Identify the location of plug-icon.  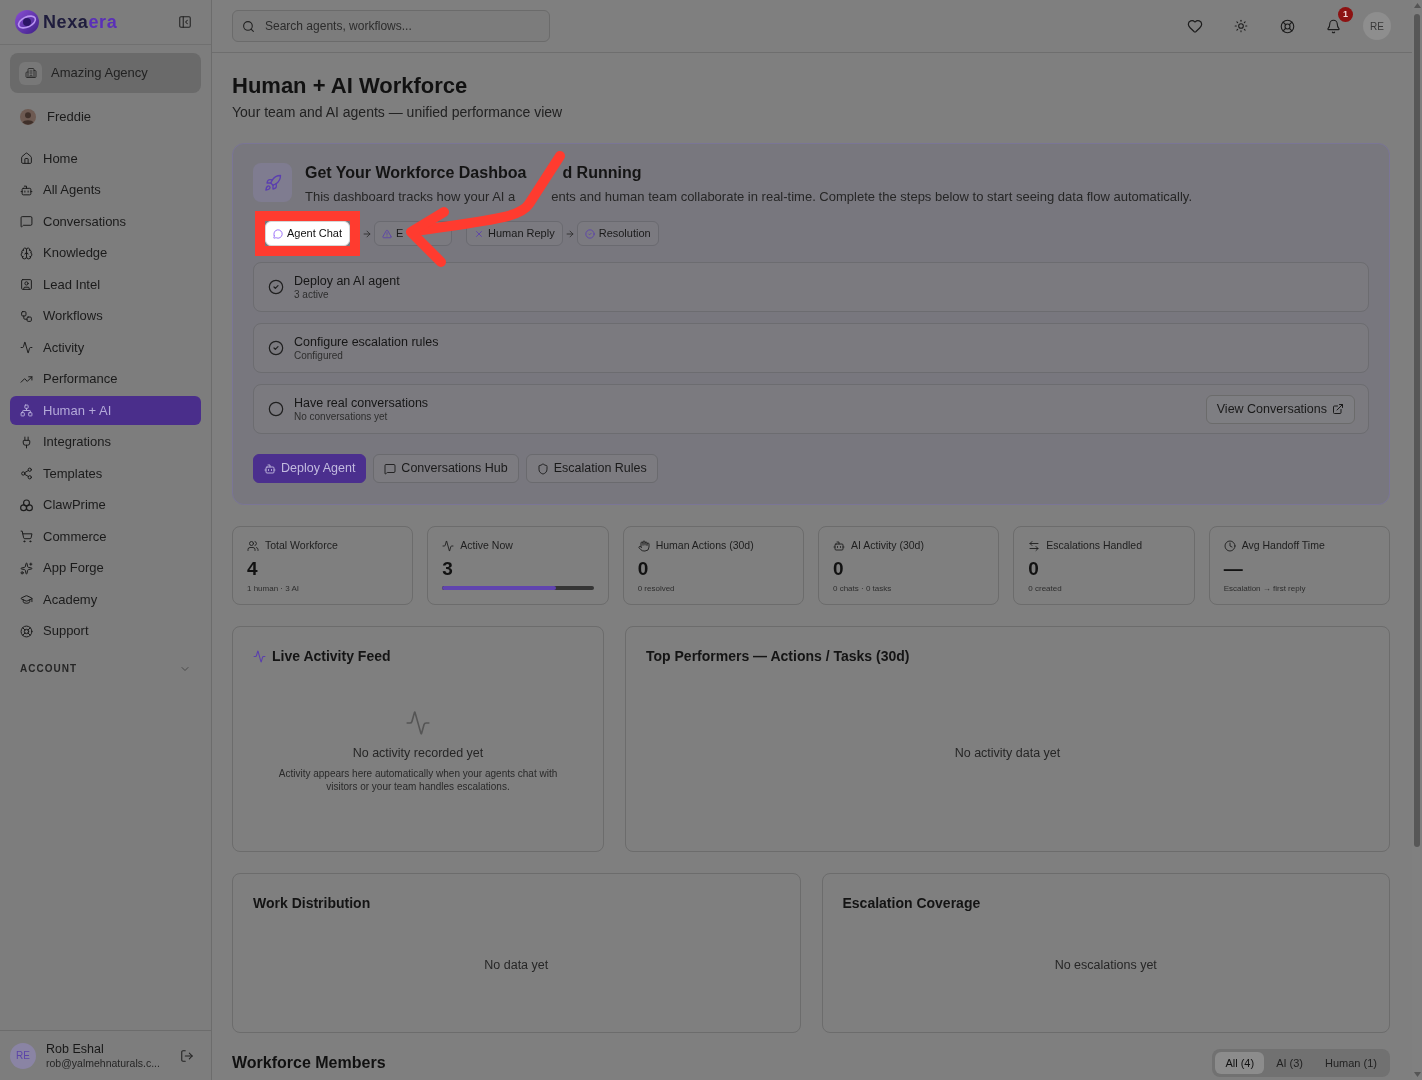
(26, 442).